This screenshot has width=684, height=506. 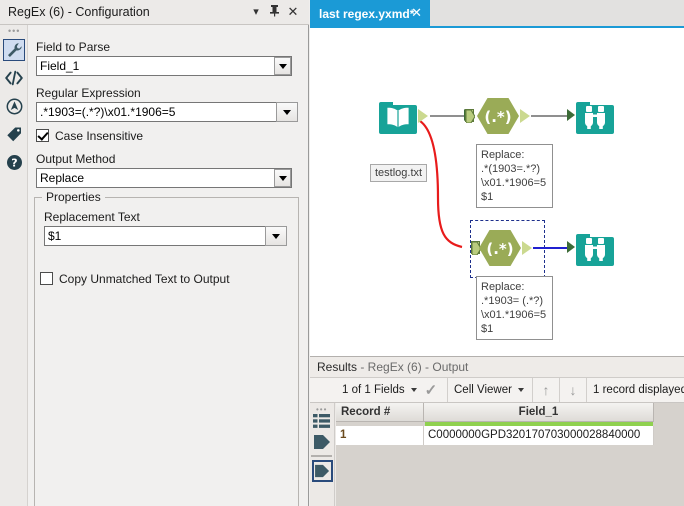 What do you see at coordinates (156, 112) in the screenshot?
I see `regular-expression-input: .*1903=(.*?)\x01.*1906=5` at bounding box center [156, 112].